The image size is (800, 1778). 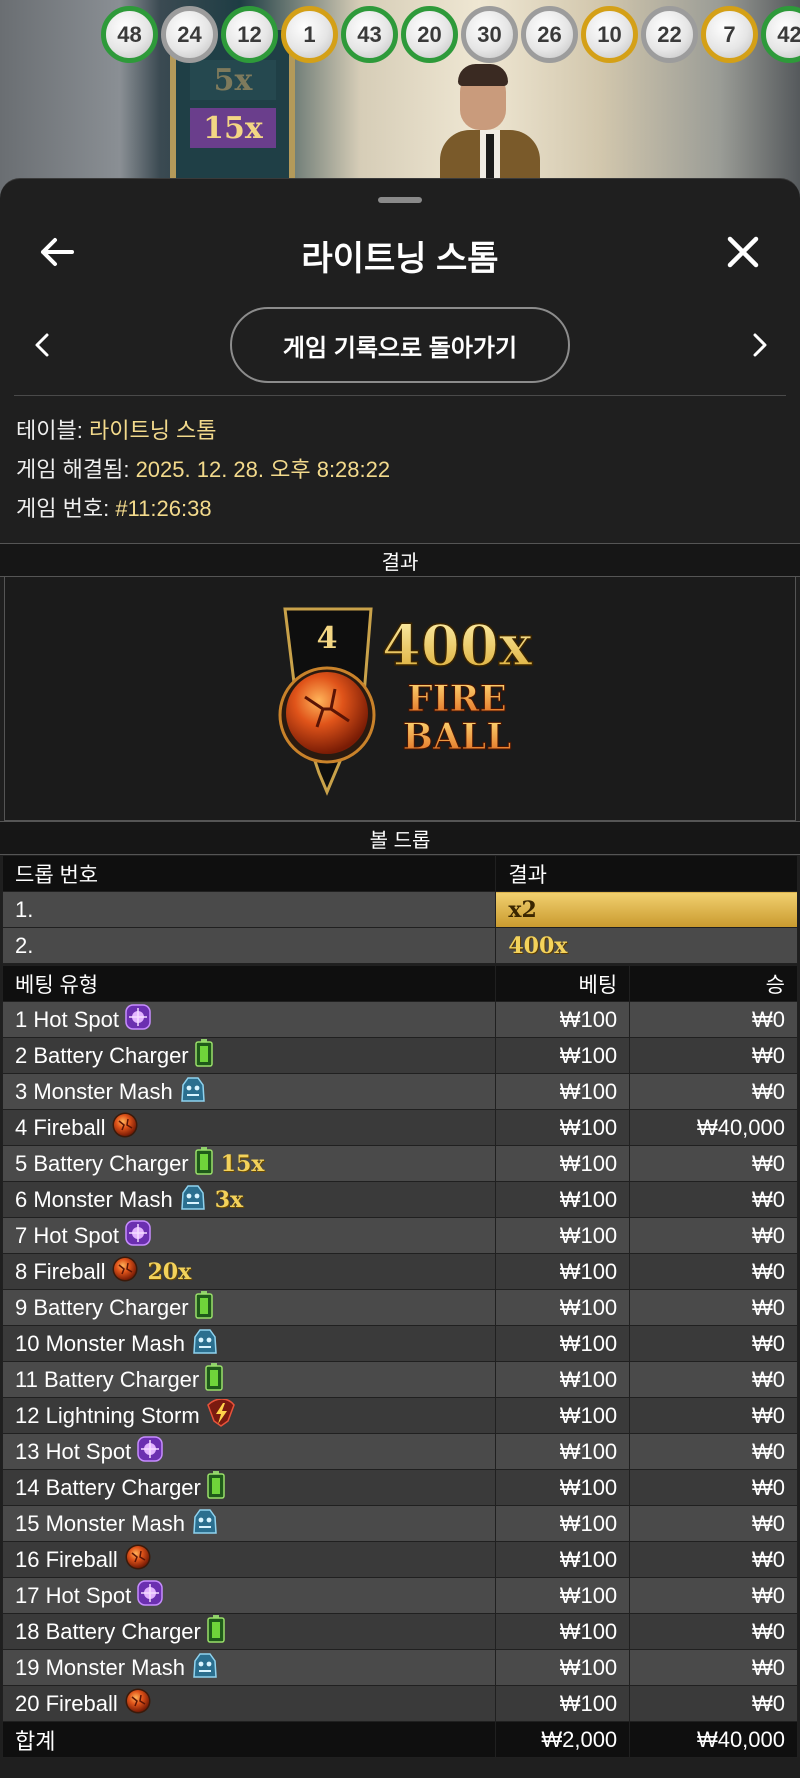 What do you see at coordinates (309, 34) in the screenshot?
I see `drawn-ball: 1` at bounding box center [309, 34].